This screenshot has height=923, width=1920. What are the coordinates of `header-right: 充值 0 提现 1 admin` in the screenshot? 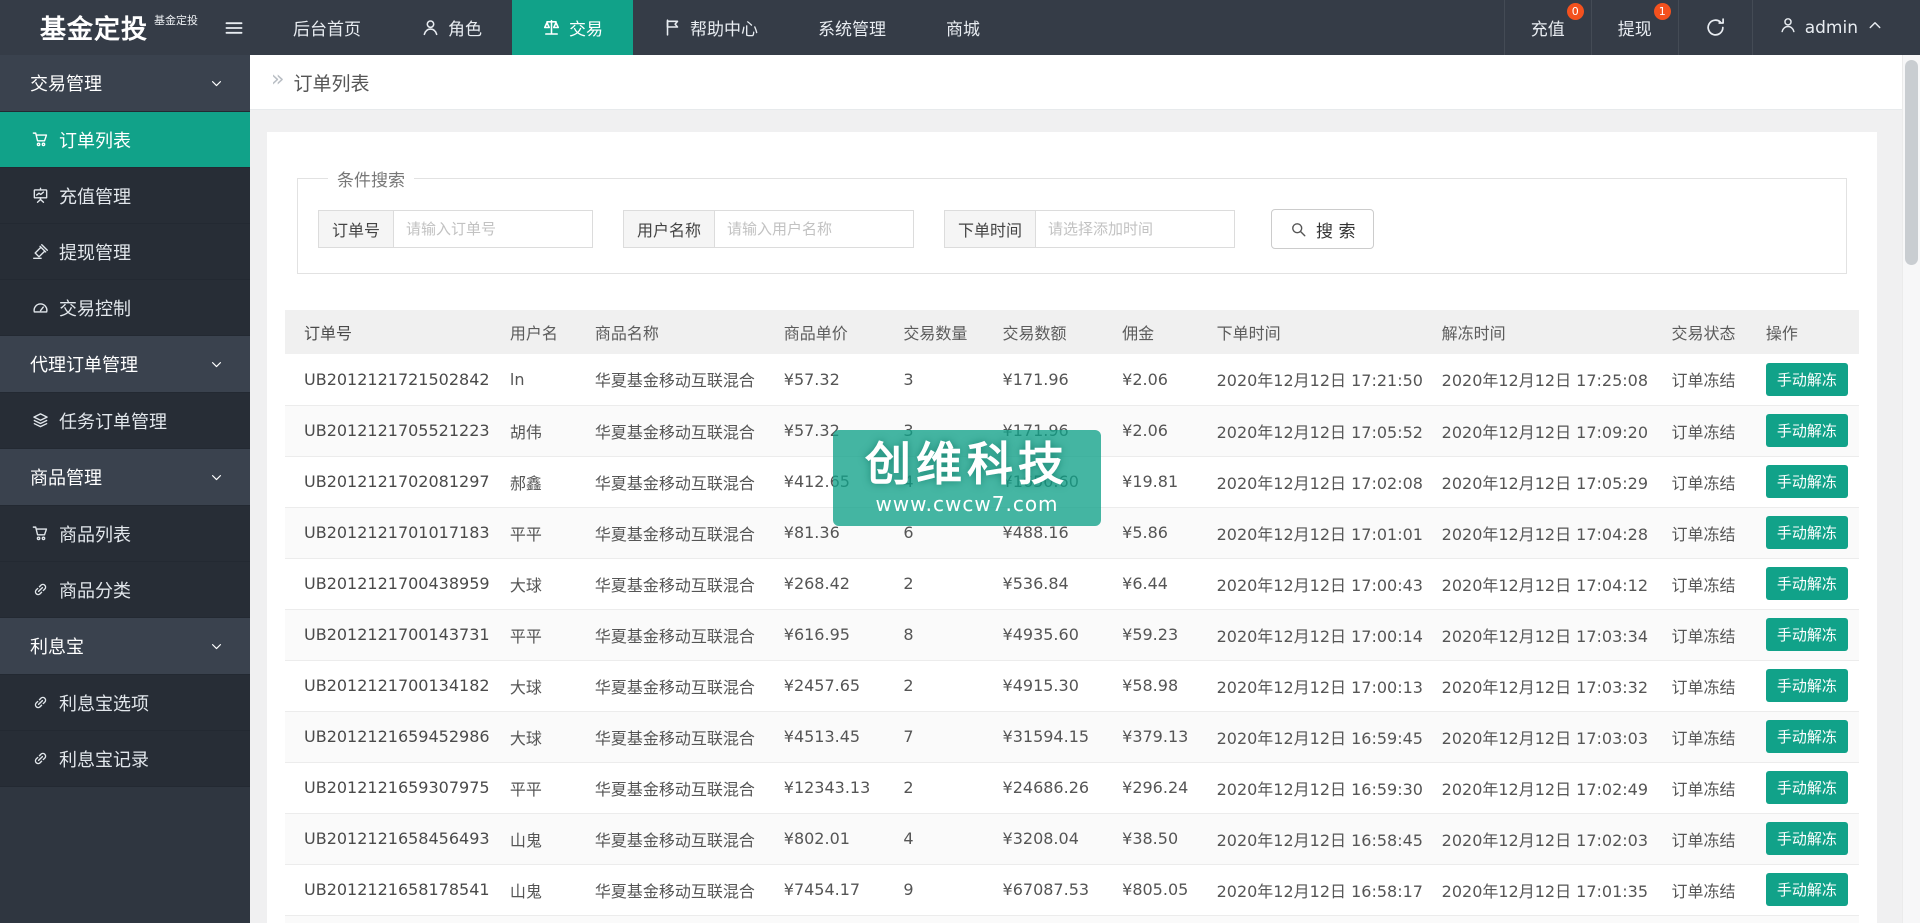 It's located at (1711, 27).